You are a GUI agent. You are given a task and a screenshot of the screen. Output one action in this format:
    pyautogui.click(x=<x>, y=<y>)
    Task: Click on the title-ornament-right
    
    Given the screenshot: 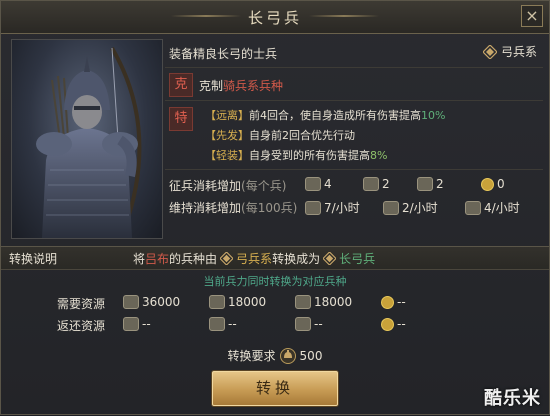 What is the action you would take?
    pyautogui.click(x=344, y=16)
    